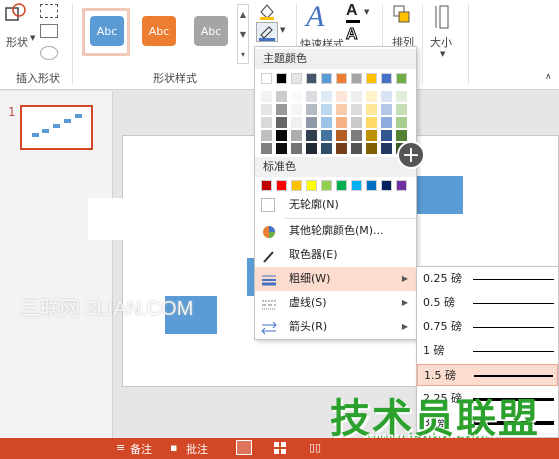 The height and width of the screenshot is (459, 559). I want to click on weight-option: 0.5 磅, so click(487, 303).